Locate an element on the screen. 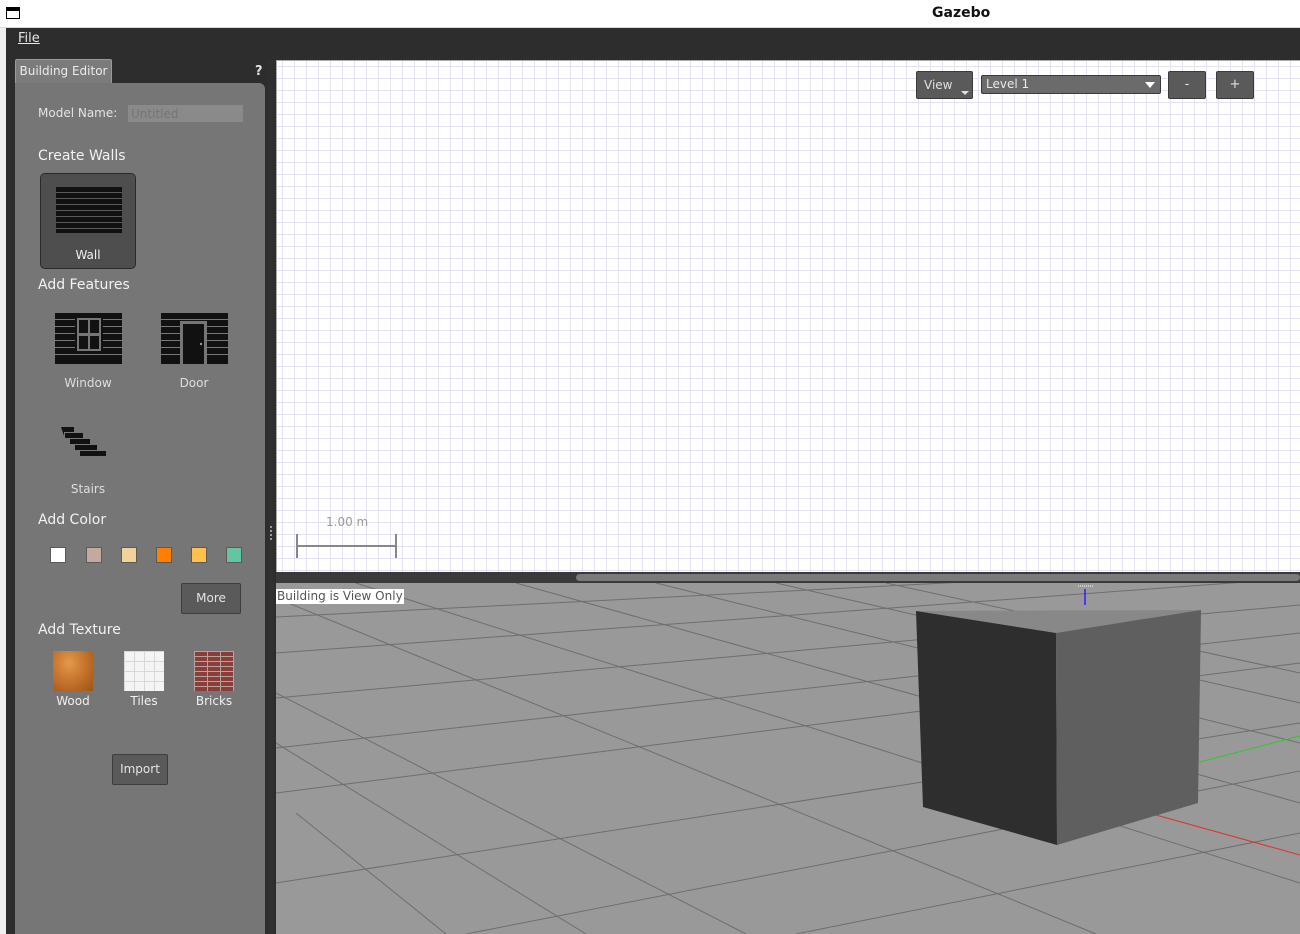  view-button-label: View is located at coordinates (938, 85).